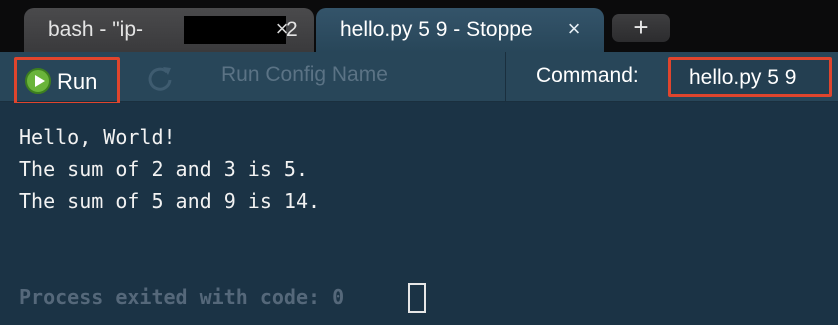 The height and width of the screenshot is (325, 838). I want to click on plus-icon: +, so click(641, 27).